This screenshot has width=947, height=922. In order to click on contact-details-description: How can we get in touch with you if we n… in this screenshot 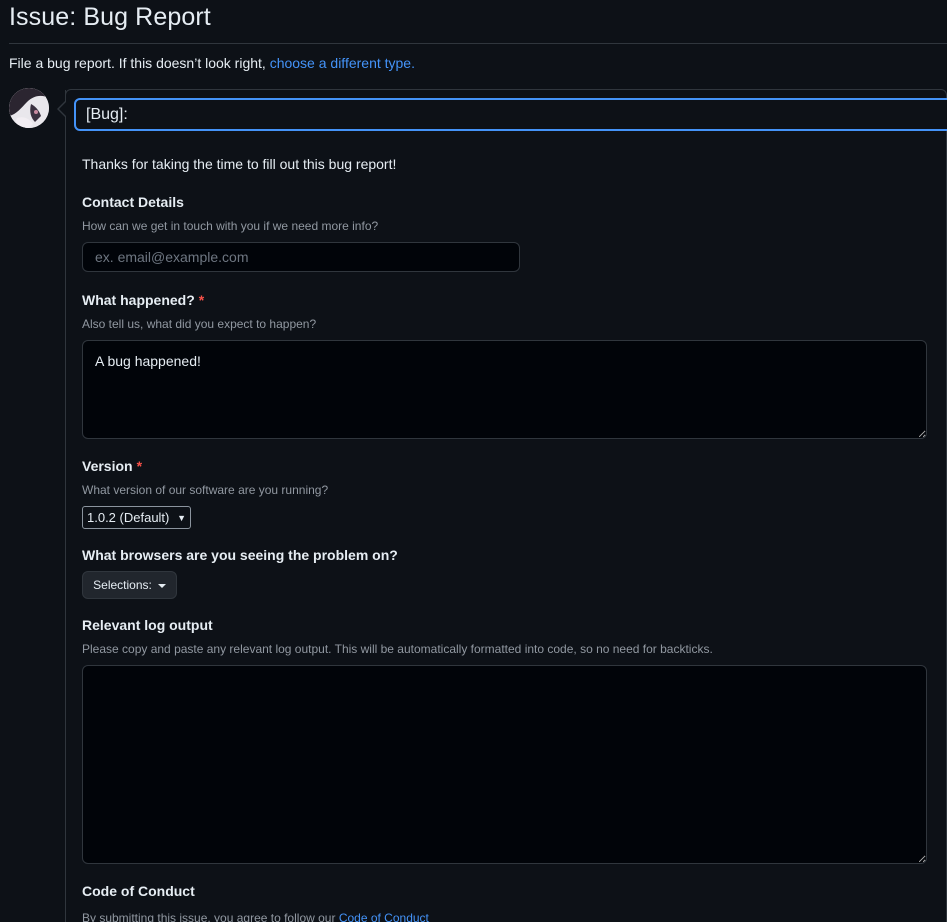, I will do `click(230, 226)`.